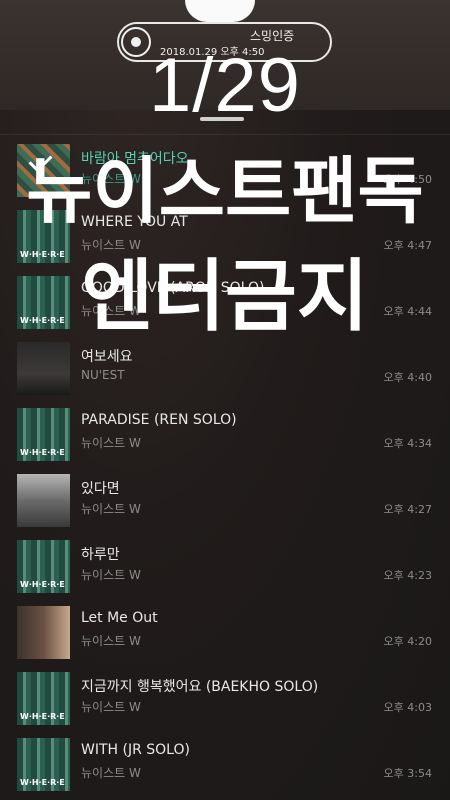 The height and width of the screenshot is (800, 450). What do you see at coordinates (100, 489) in the screenshot?
I see `song-title: 있다면` at bounding box center [100, 489].